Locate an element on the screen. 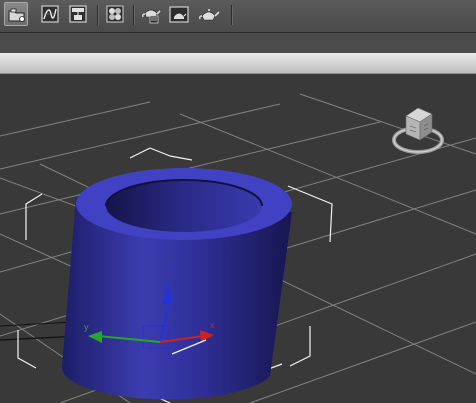  material-editor-button is located at coordinates (115, 14).